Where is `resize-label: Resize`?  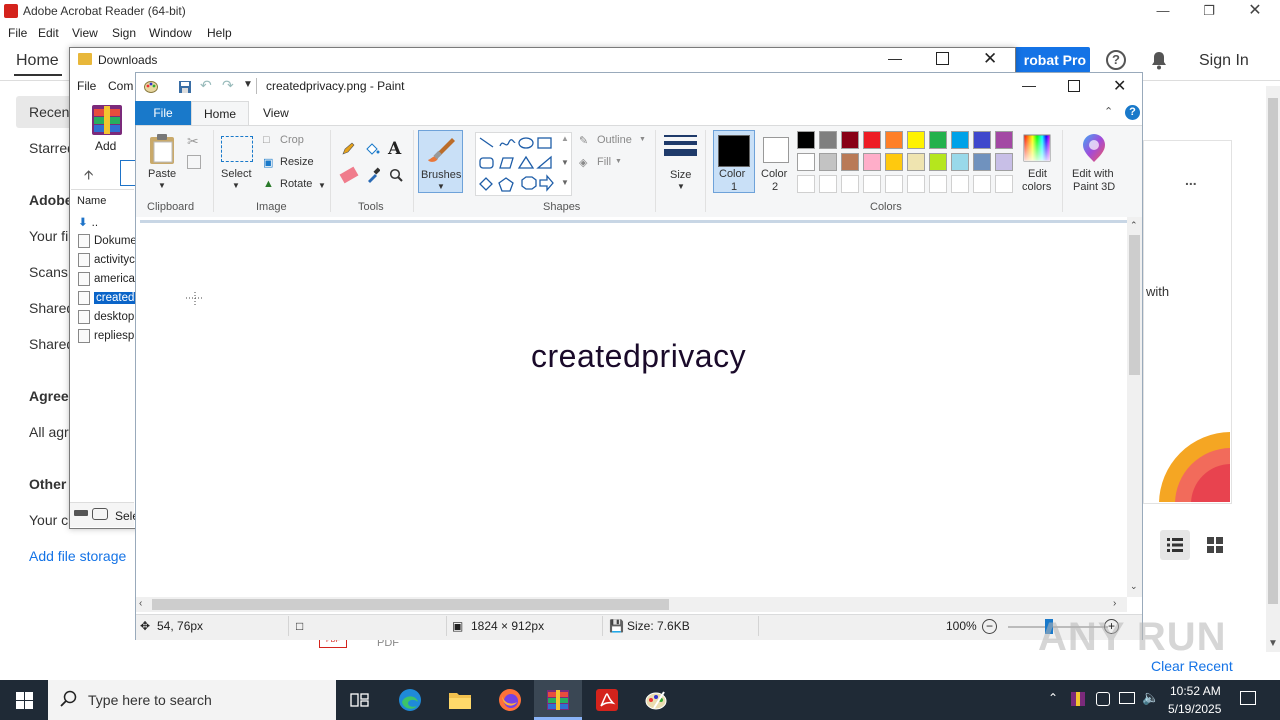
resize-label: Resize is located at coordinates (297, 162).